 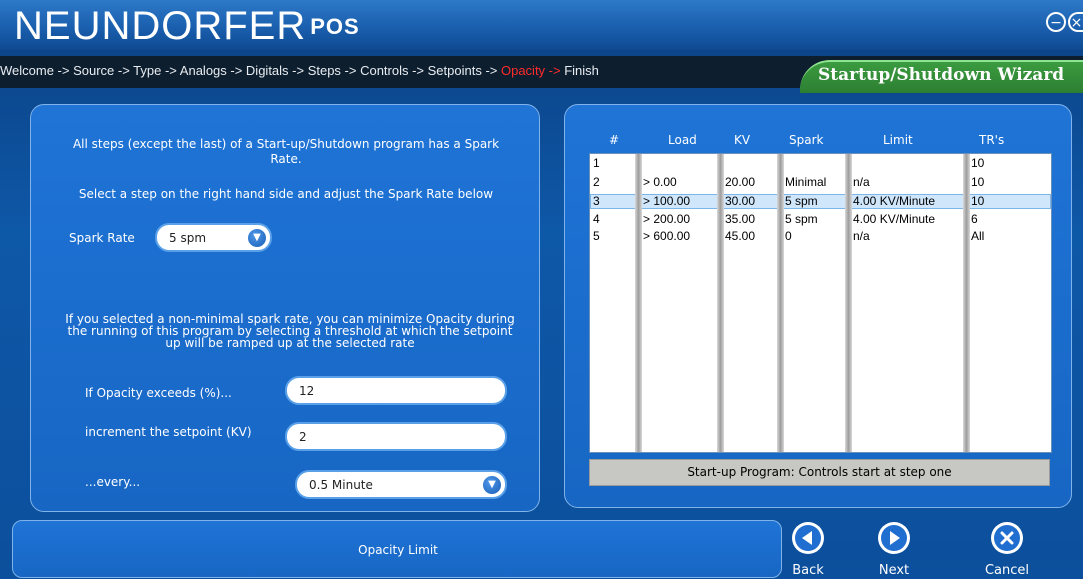 What do you see at coordinates (596, 163) in the screenshot?
I see `table-cell: 1` at bounding box center [596, 163].